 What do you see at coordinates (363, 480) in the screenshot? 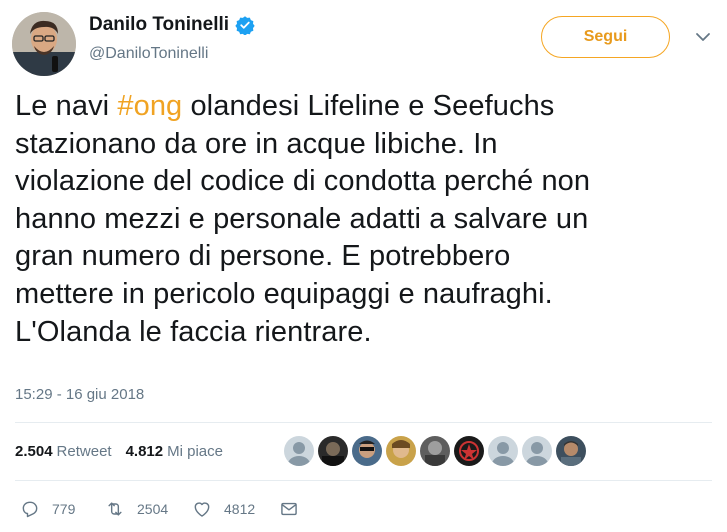
I see `divider-bottom` at bounding box center [363, 480].